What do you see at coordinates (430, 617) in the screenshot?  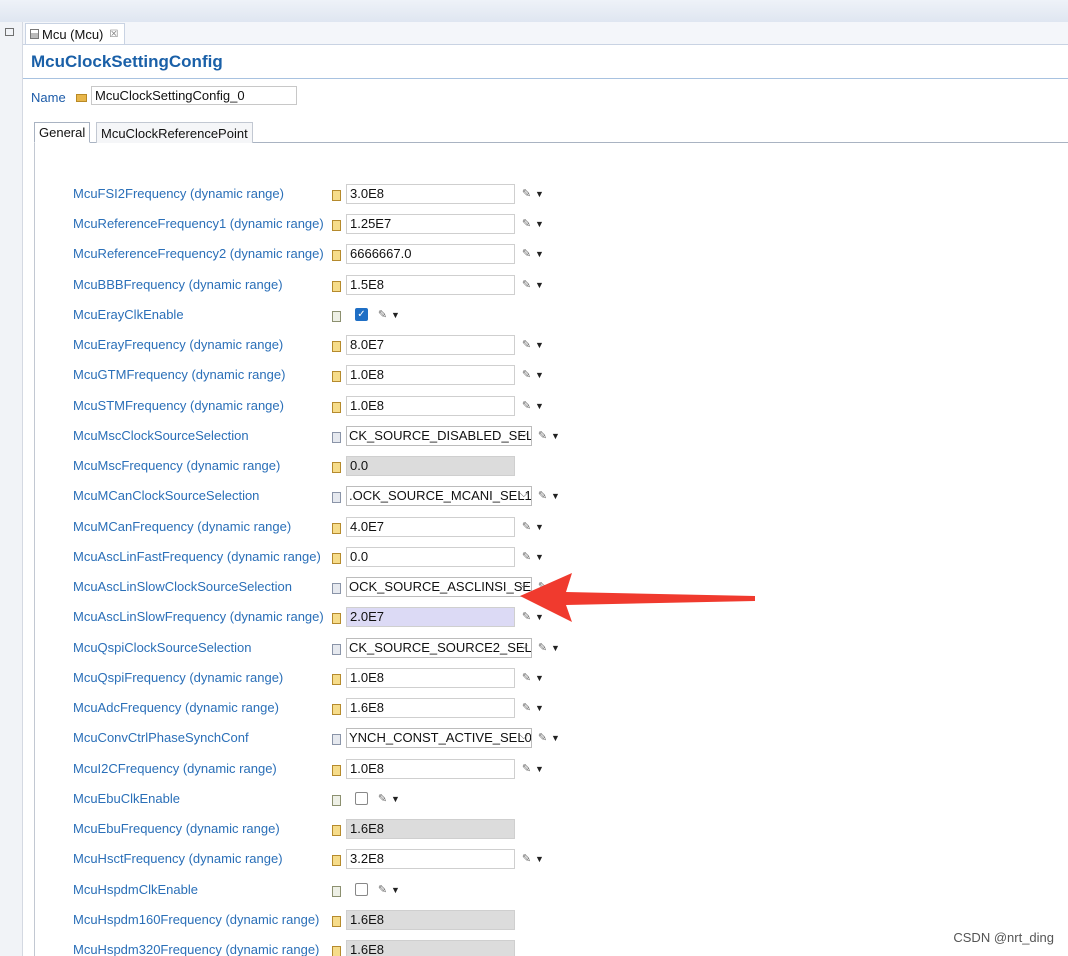 I see `value-input: 2.0E7` at bounding box center [430, 617].